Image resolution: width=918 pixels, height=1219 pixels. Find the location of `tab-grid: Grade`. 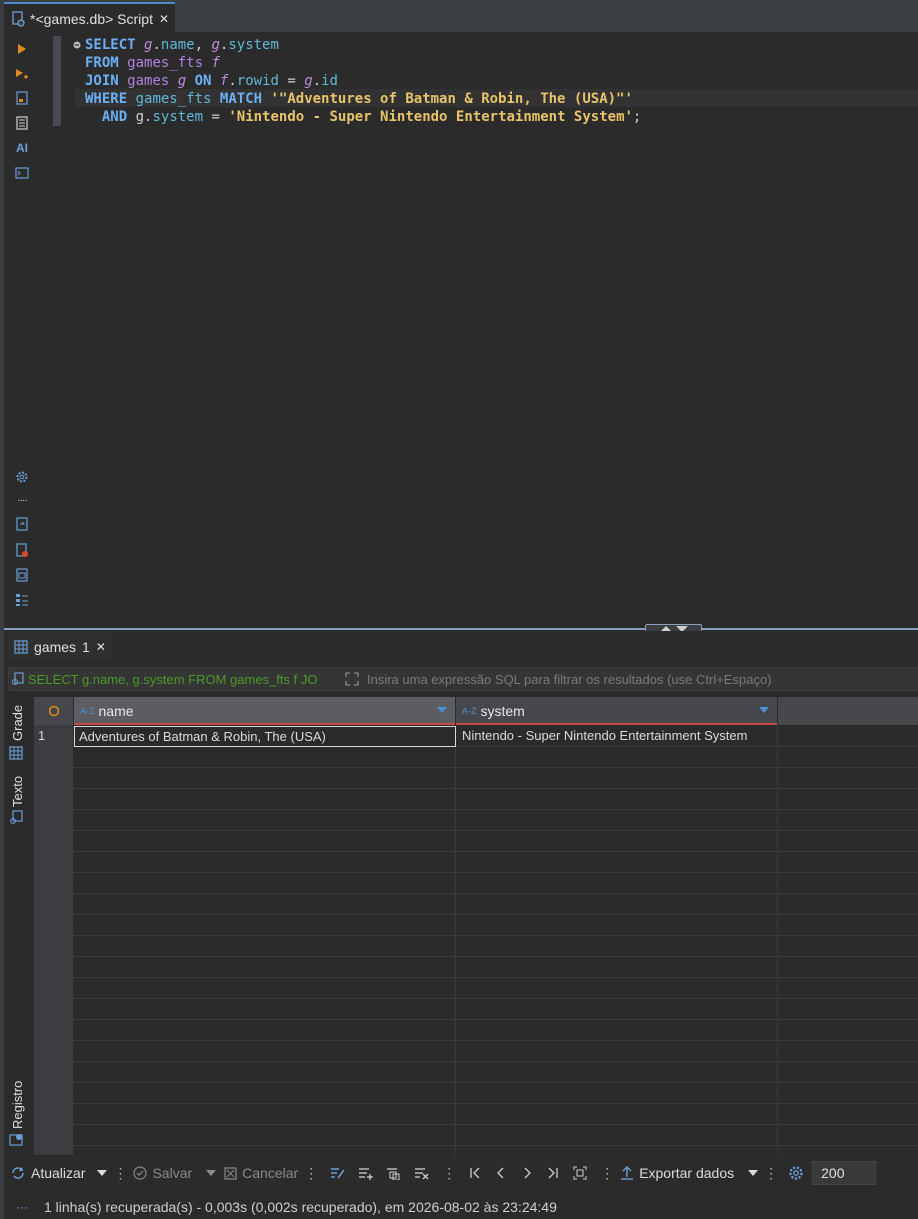

tab-grid: Grade is located at coordinates (17, 723).